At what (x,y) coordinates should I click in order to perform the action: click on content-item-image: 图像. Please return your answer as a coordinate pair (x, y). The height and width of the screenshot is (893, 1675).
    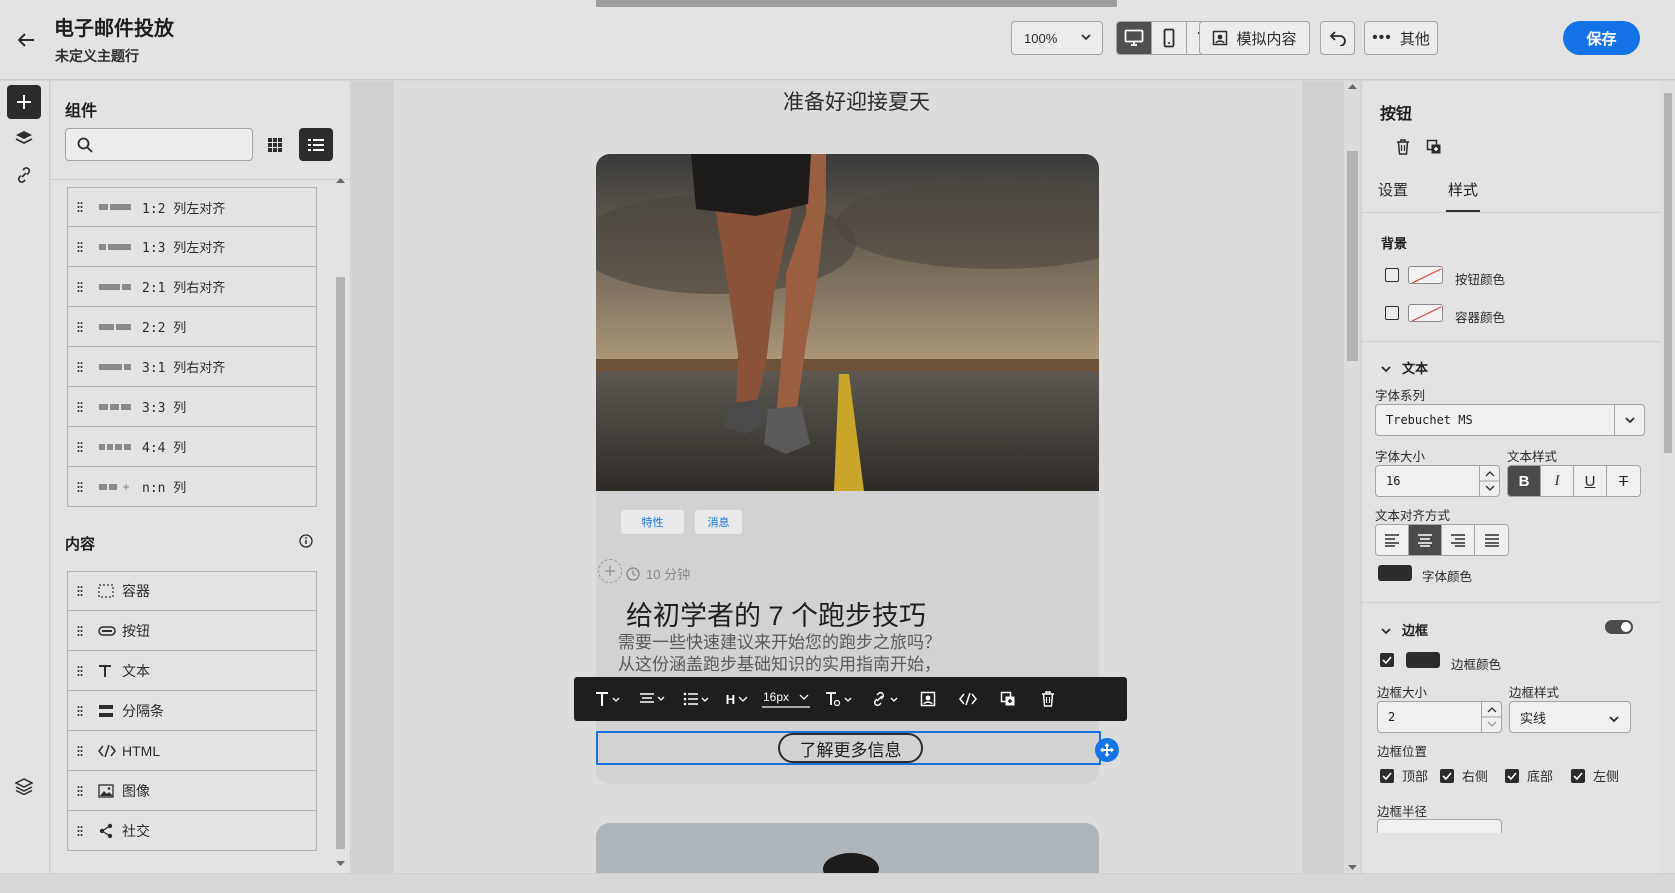
    Looking at the image, I should click on (192, 791).